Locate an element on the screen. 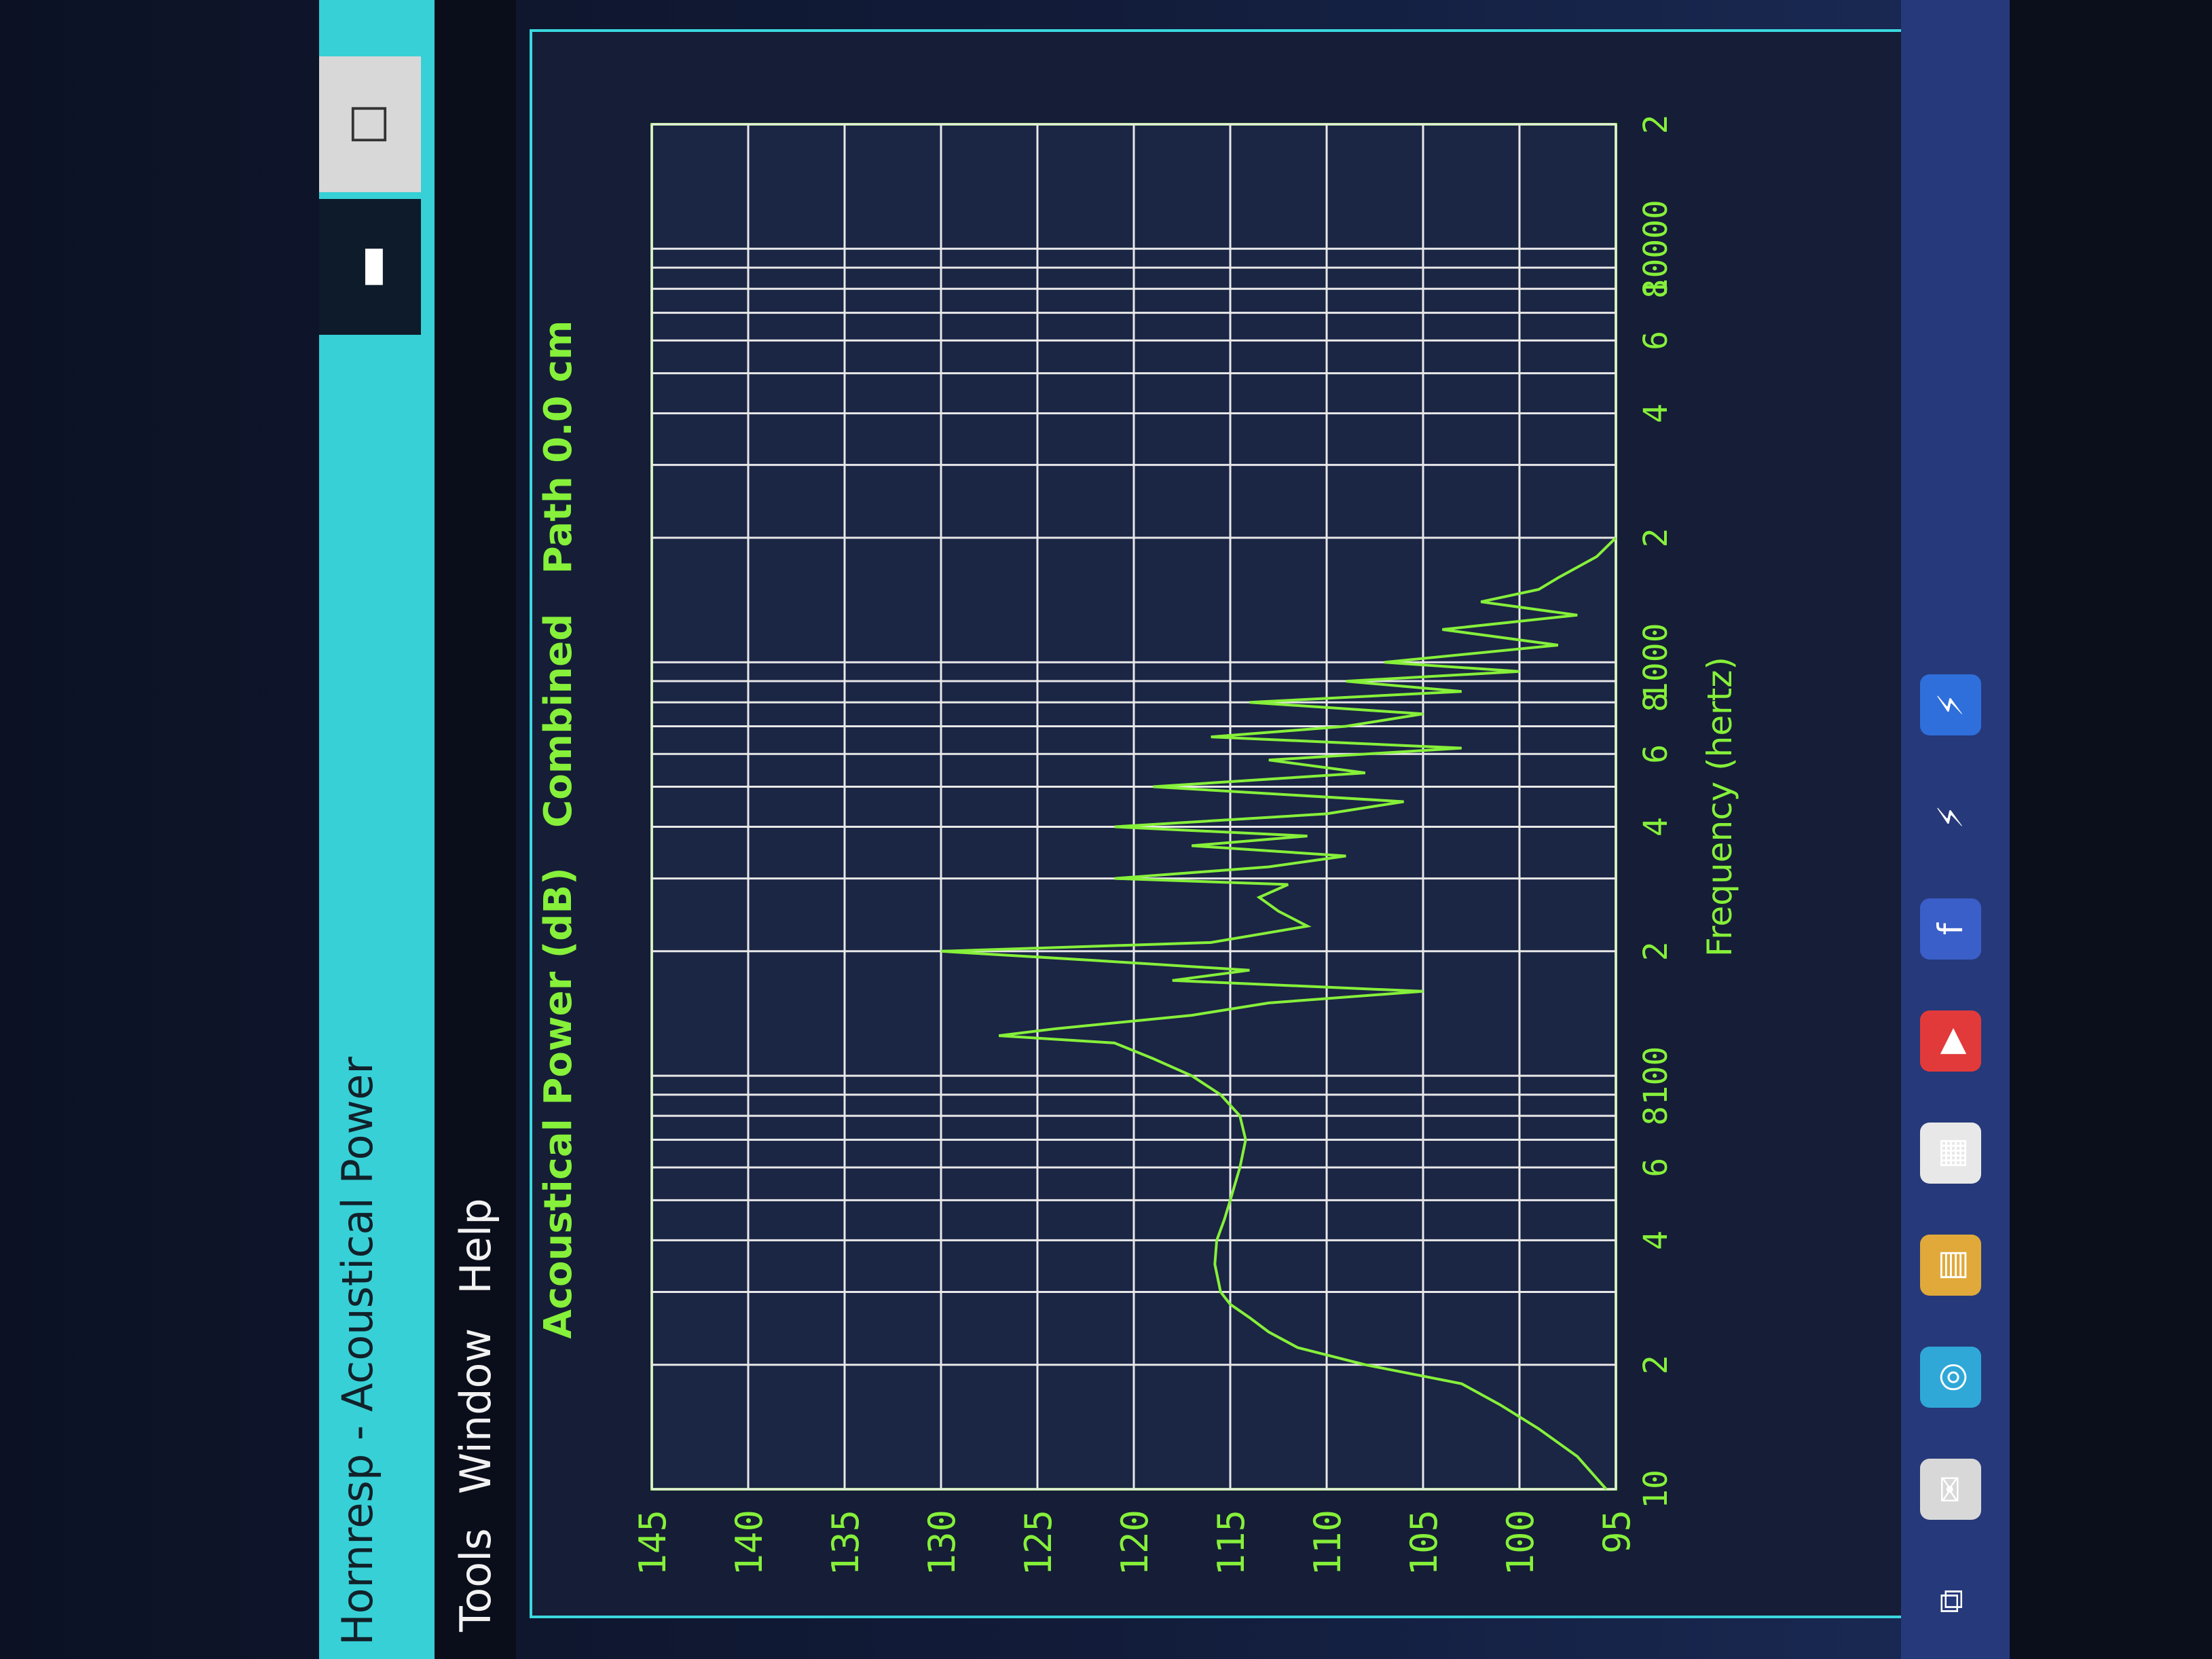  file-explorer-icon: ▤ is located at coordinates (1951, 1265).